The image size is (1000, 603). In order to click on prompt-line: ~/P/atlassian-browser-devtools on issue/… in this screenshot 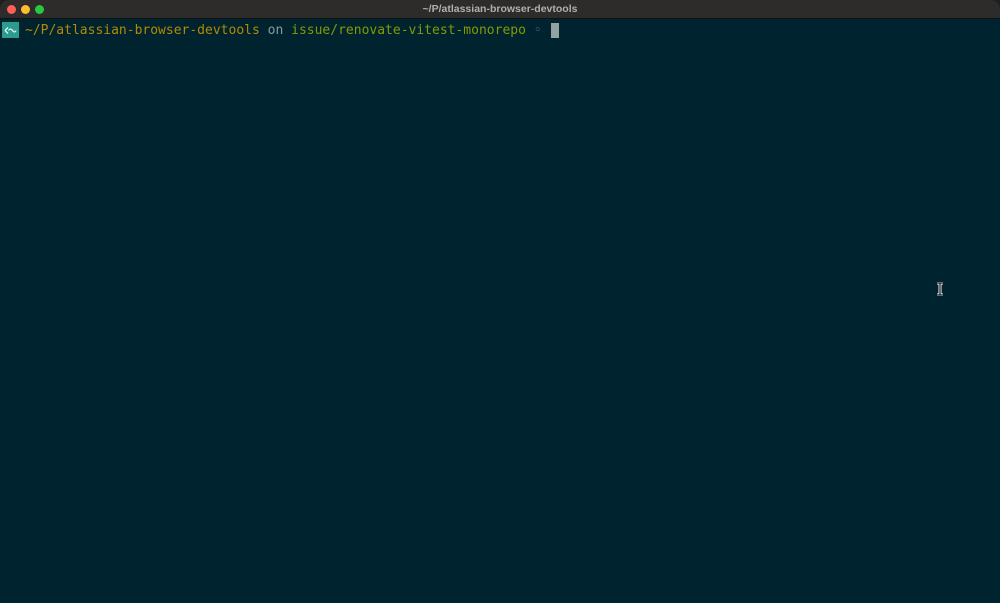, I will do `click(281, 30)`.